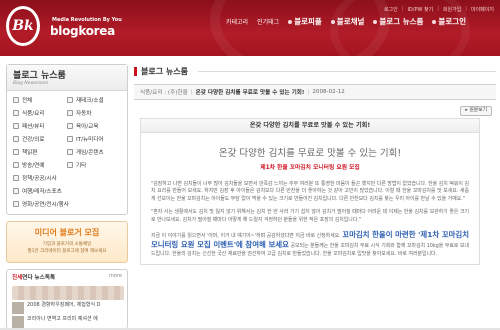 This screenshot has height=330, width=500. What do you see at coordinates (40, 125) in the screenshot?
I see `category-item: 패션/뷰티` at bounding box center [40, 125].